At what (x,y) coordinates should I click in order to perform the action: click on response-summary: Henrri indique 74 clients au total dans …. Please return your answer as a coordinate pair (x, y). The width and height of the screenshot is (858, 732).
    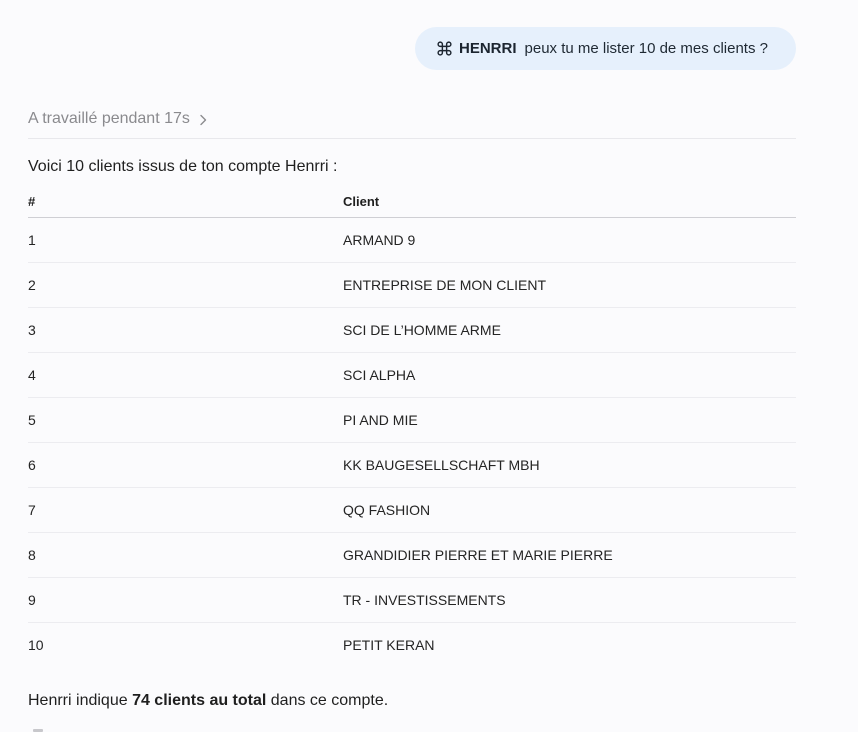
    Looking at the image, I should click on (208, 701).